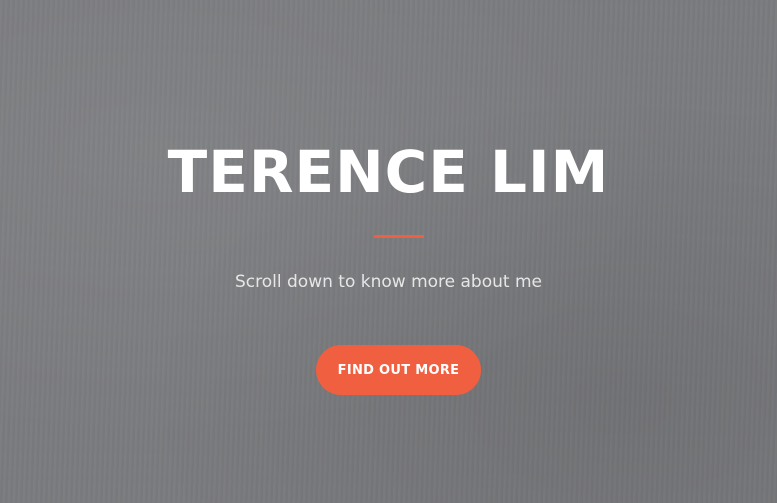 The image size is (777, 503). I want to click on hero-subtitle: Scroll down to know more about me, so click(388, 282).